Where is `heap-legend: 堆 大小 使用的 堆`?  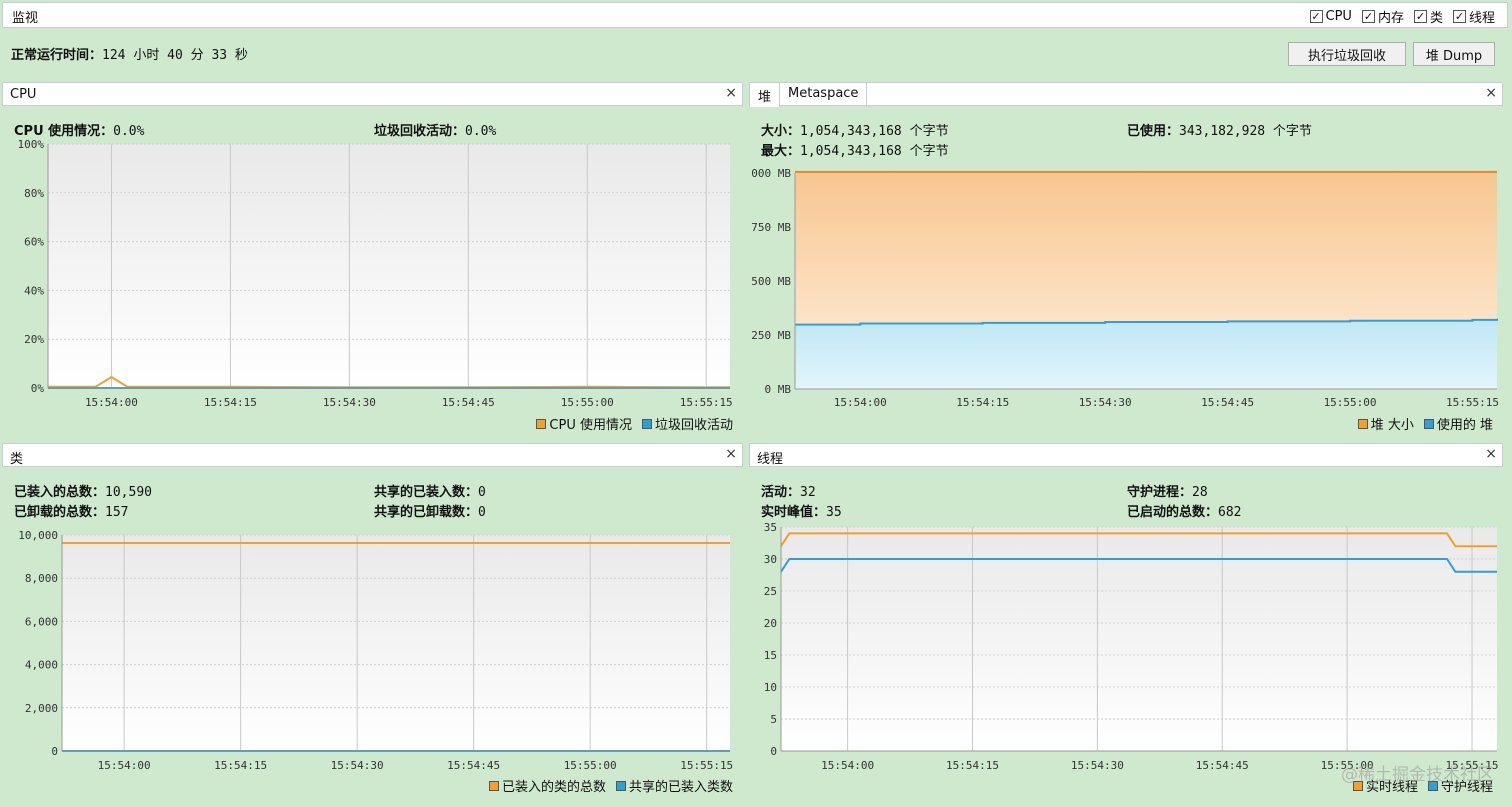 heap-legend: 堆 大小 使用的 堆 is located at coordinates (1425, 423).